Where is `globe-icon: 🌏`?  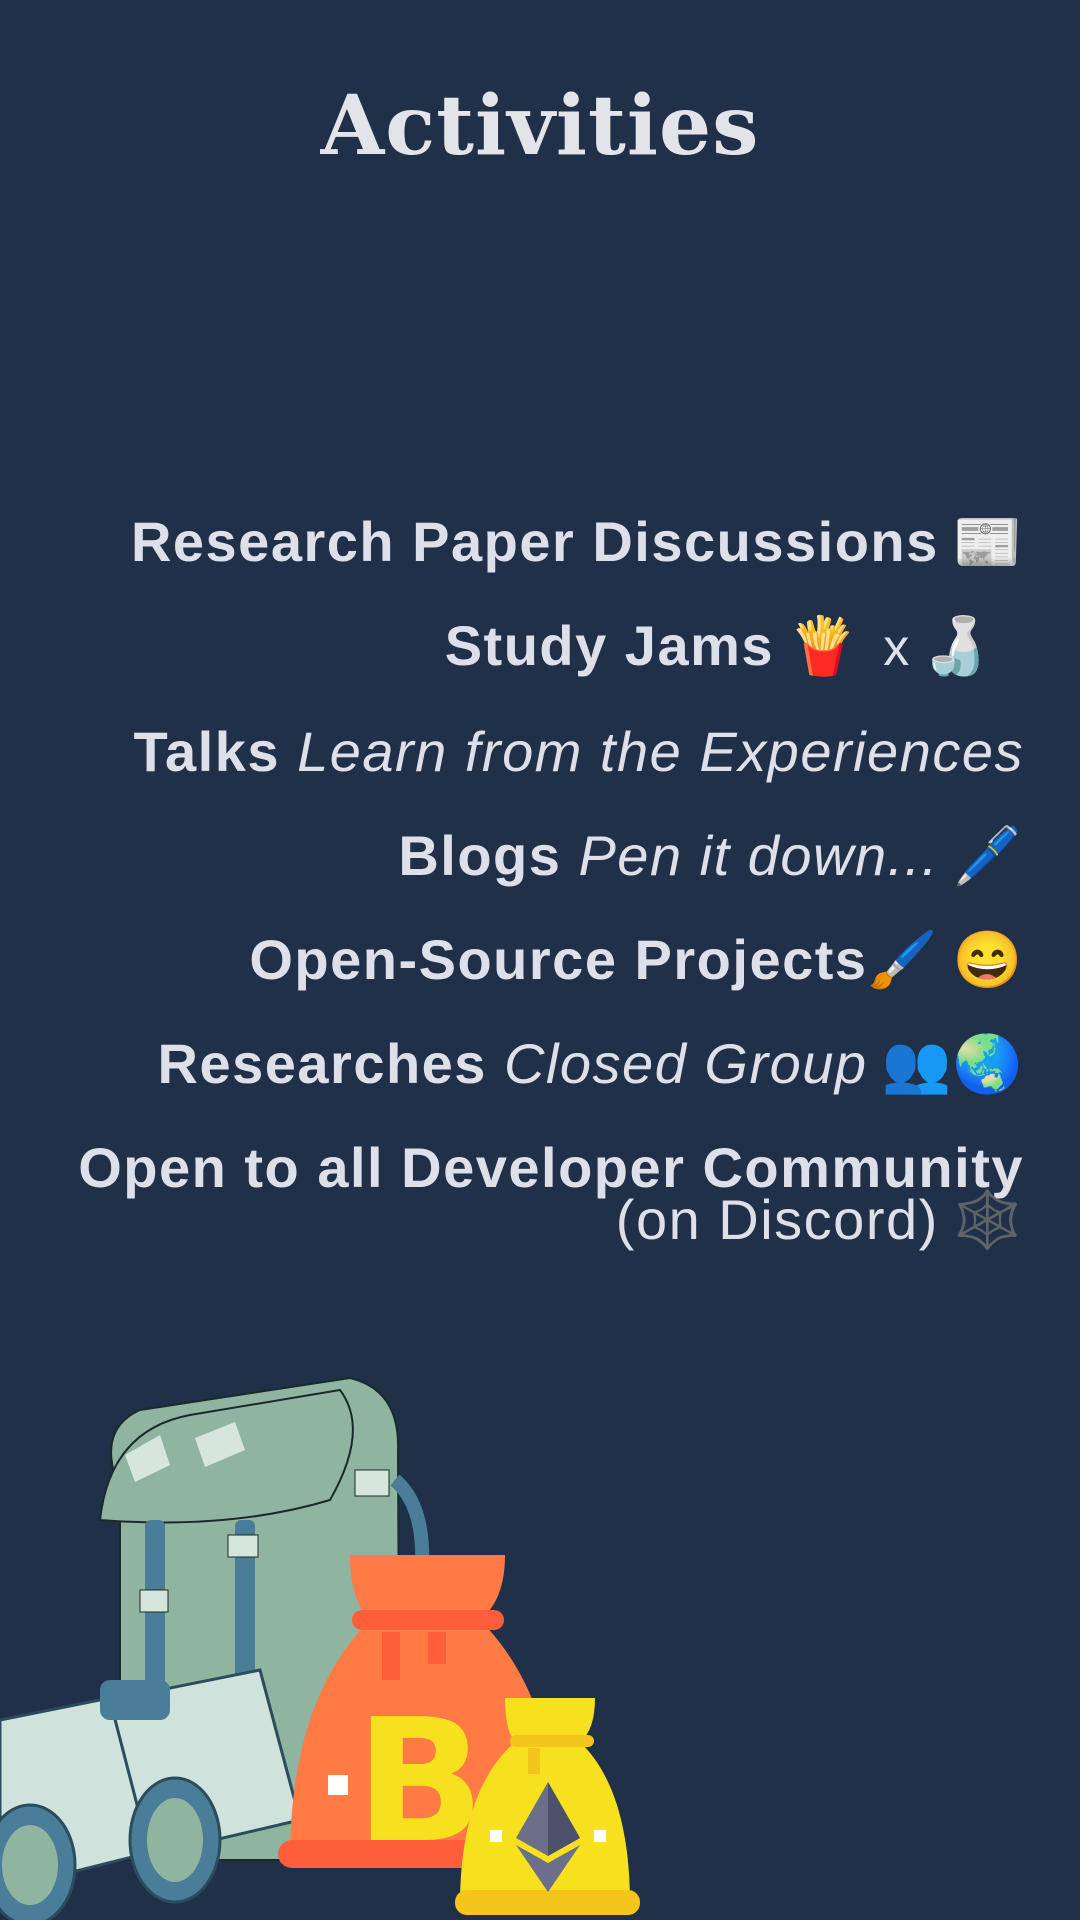 globe-icon: 🌏 is located at coordinates (988, 1063).